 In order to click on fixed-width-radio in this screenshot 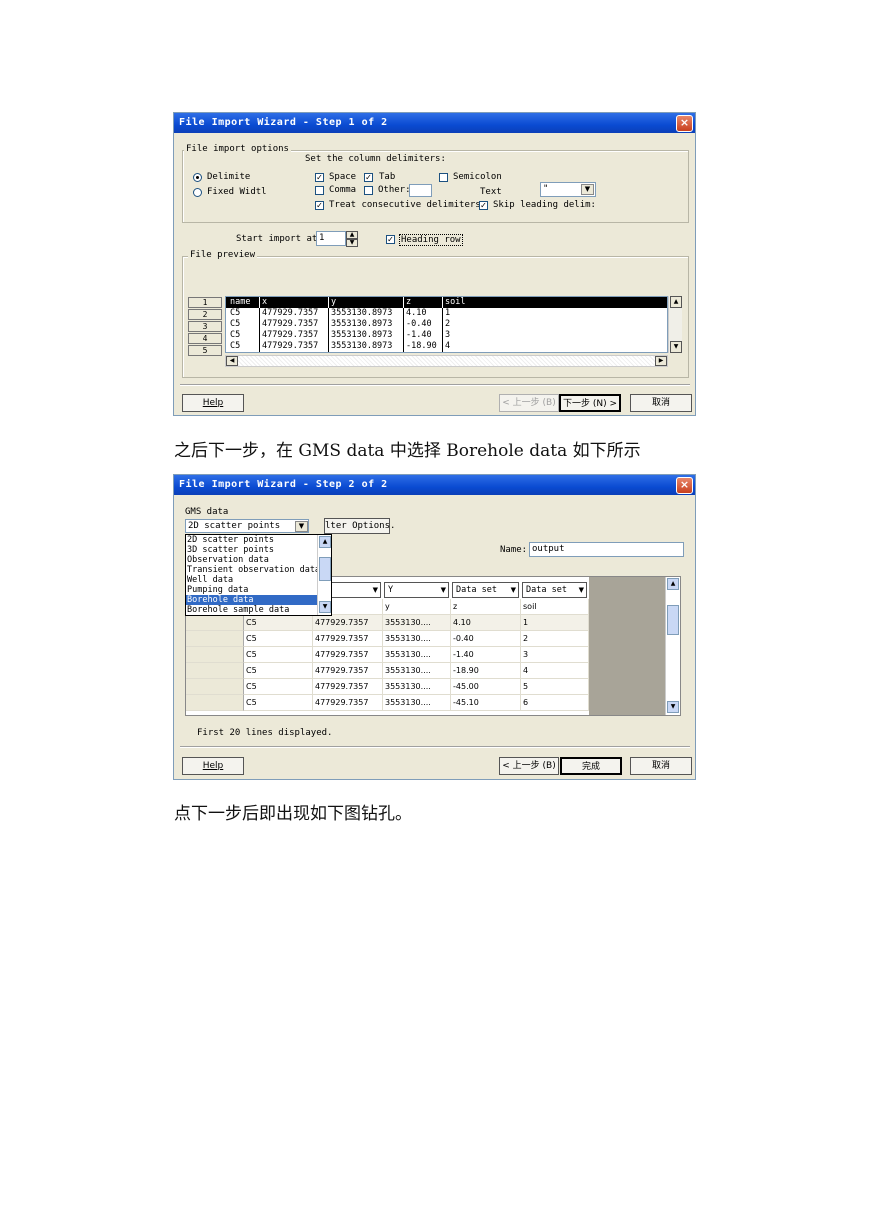, I will do `click(197, 192)`.